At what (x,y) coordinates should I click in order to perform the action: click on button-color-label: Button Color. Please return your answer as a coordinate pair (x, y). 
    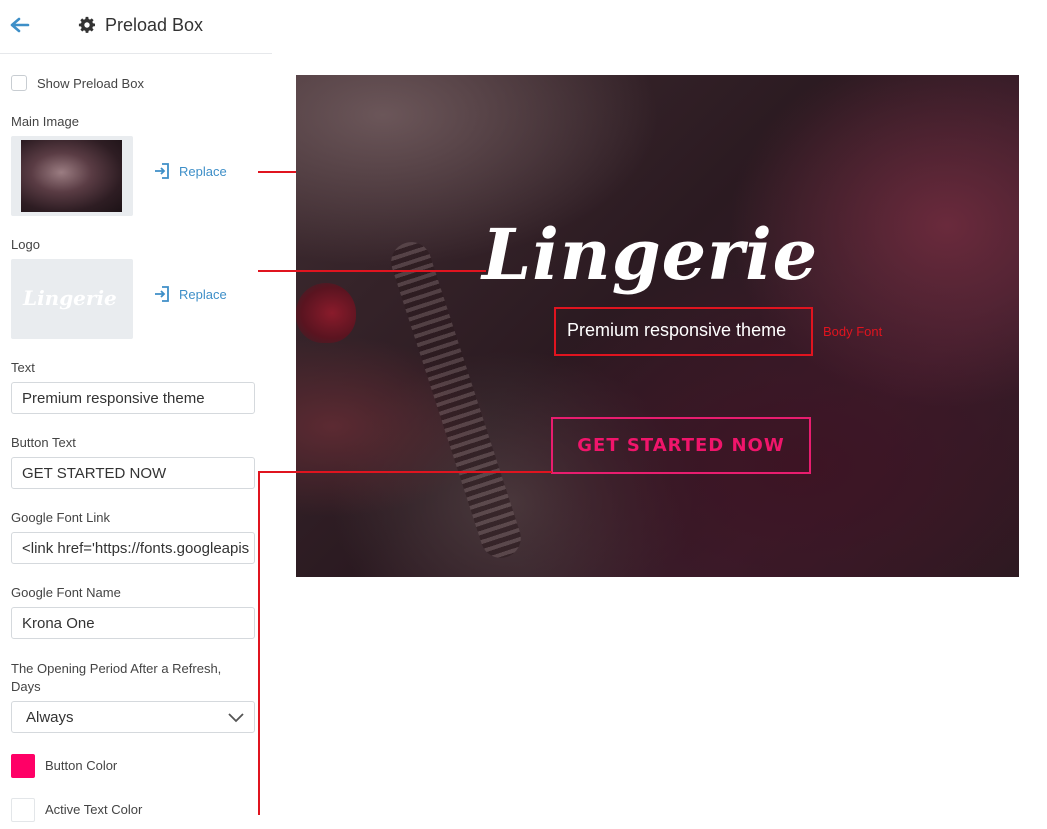
    Looking at the image, I should click on (81, 765).